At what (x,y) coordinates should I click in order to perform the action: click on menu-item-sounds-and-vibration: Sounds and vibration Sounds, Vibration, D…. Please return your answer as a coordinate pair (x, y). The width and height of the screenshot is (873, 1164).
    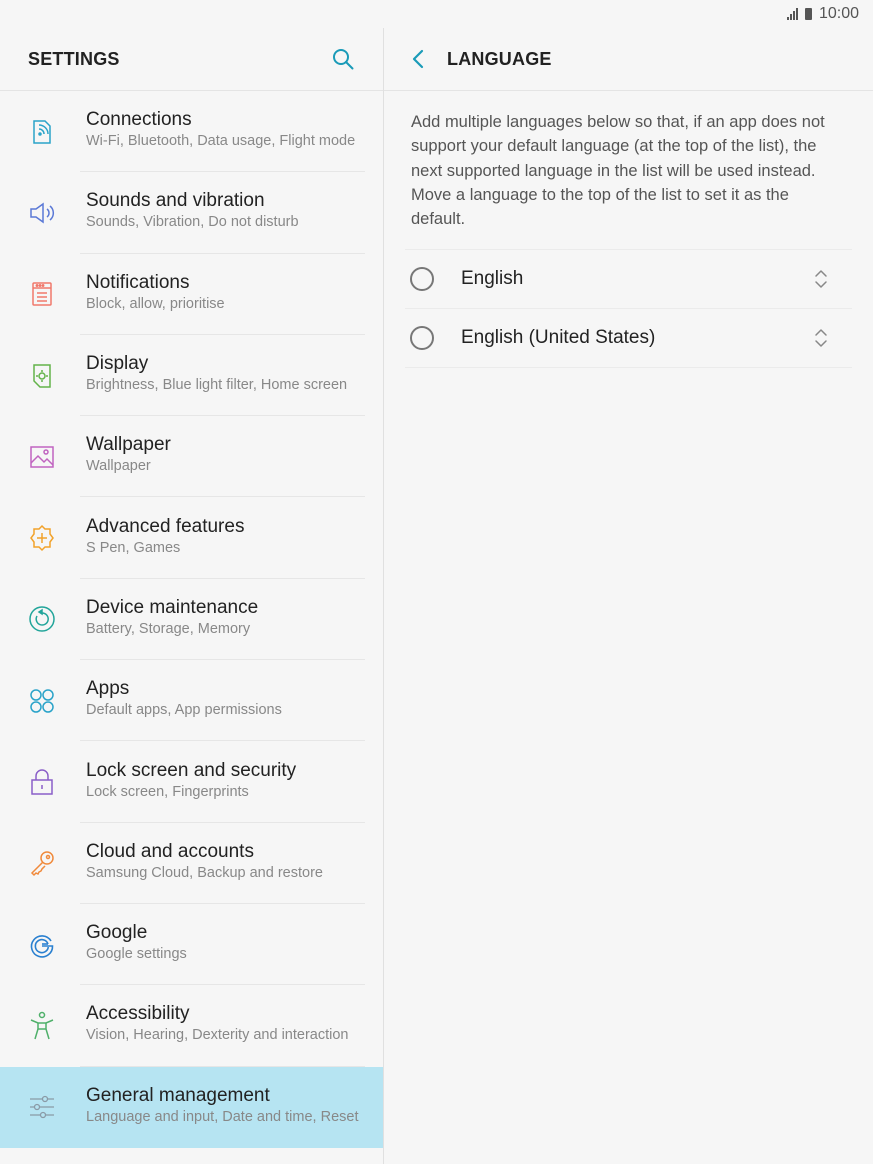
    Looking at the image, I should click on (191, 213).